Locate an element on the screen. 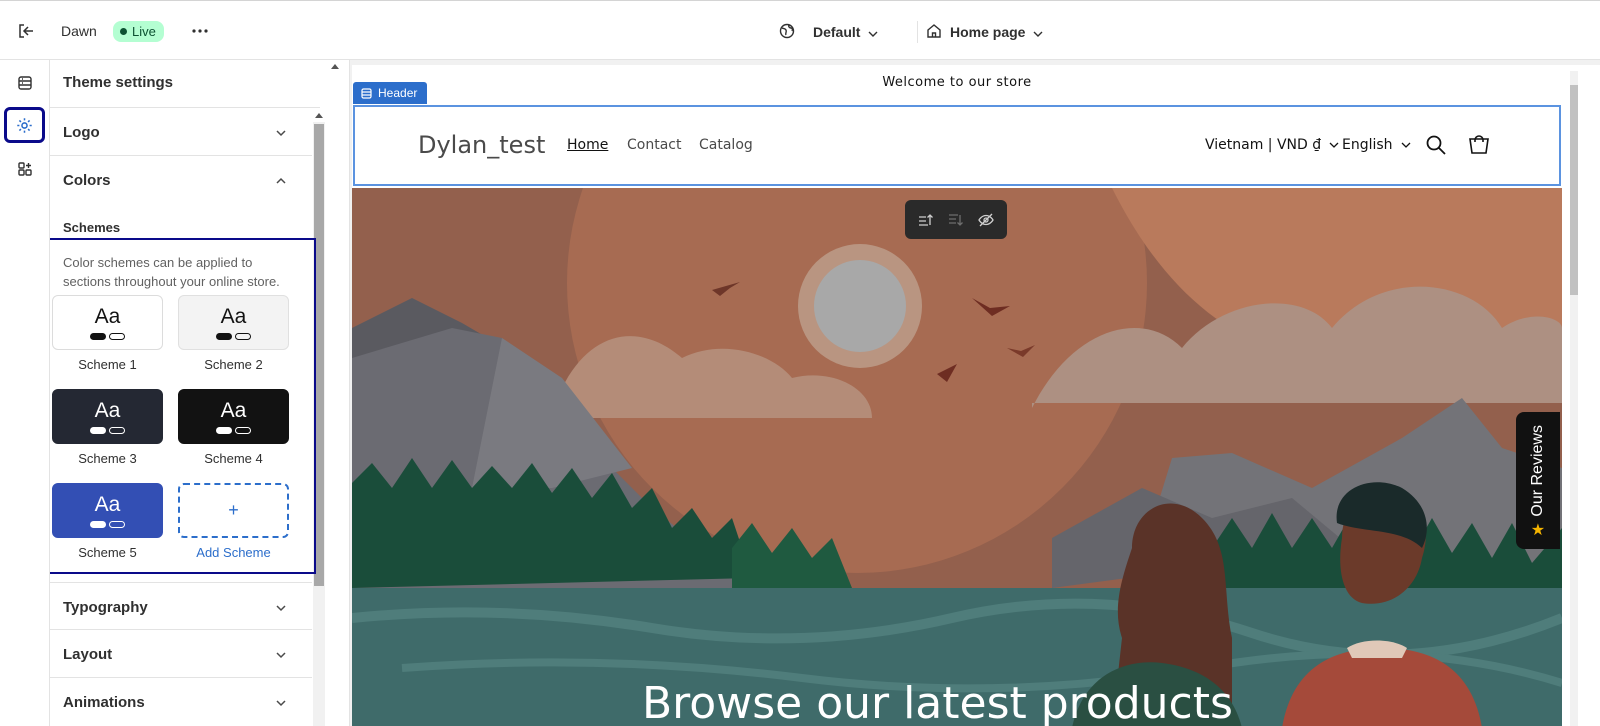  language-selector: English is located at coordinates (1376, 145).